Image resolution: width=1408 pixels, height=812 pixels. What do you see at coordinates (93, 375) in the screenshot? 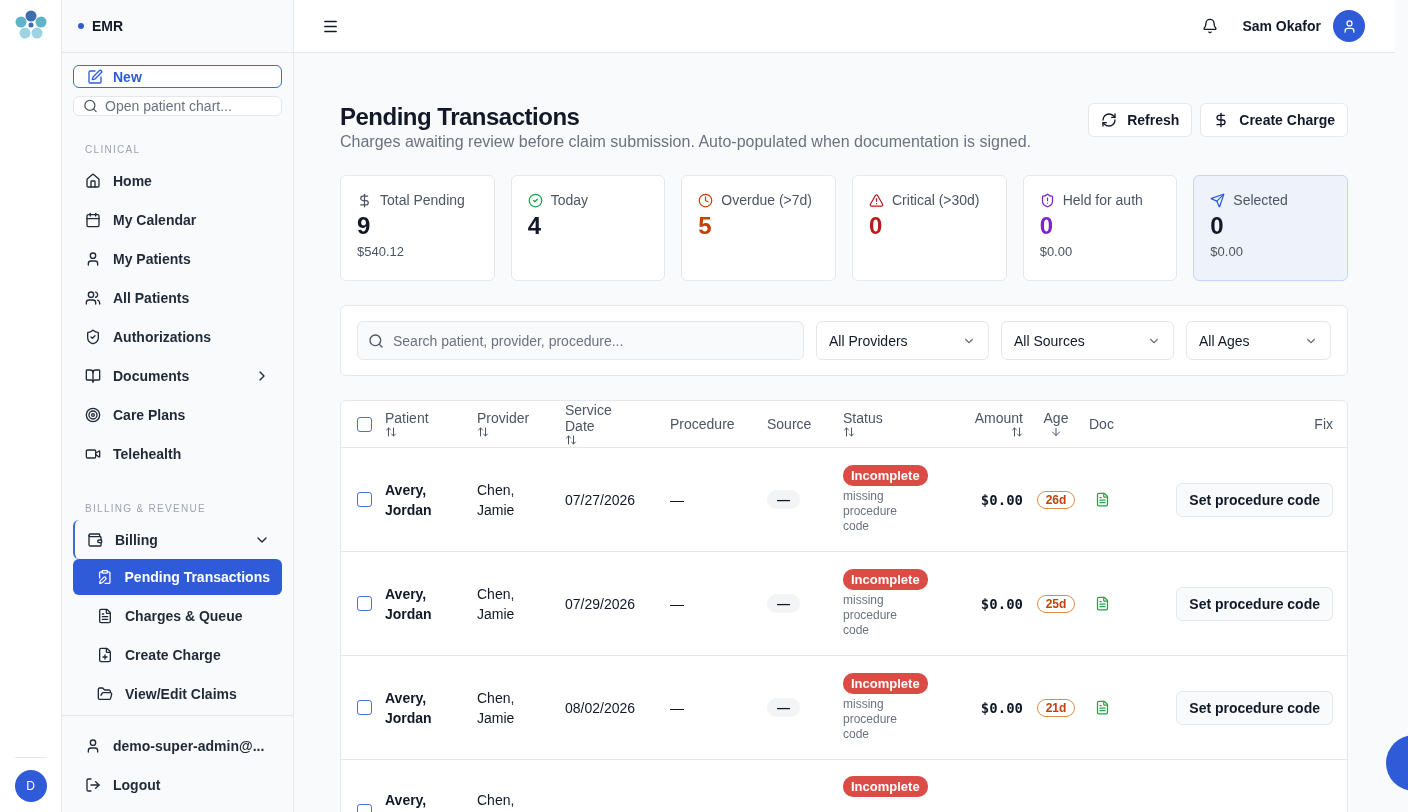
I see `book-icon` at bounding box center [93, 375].